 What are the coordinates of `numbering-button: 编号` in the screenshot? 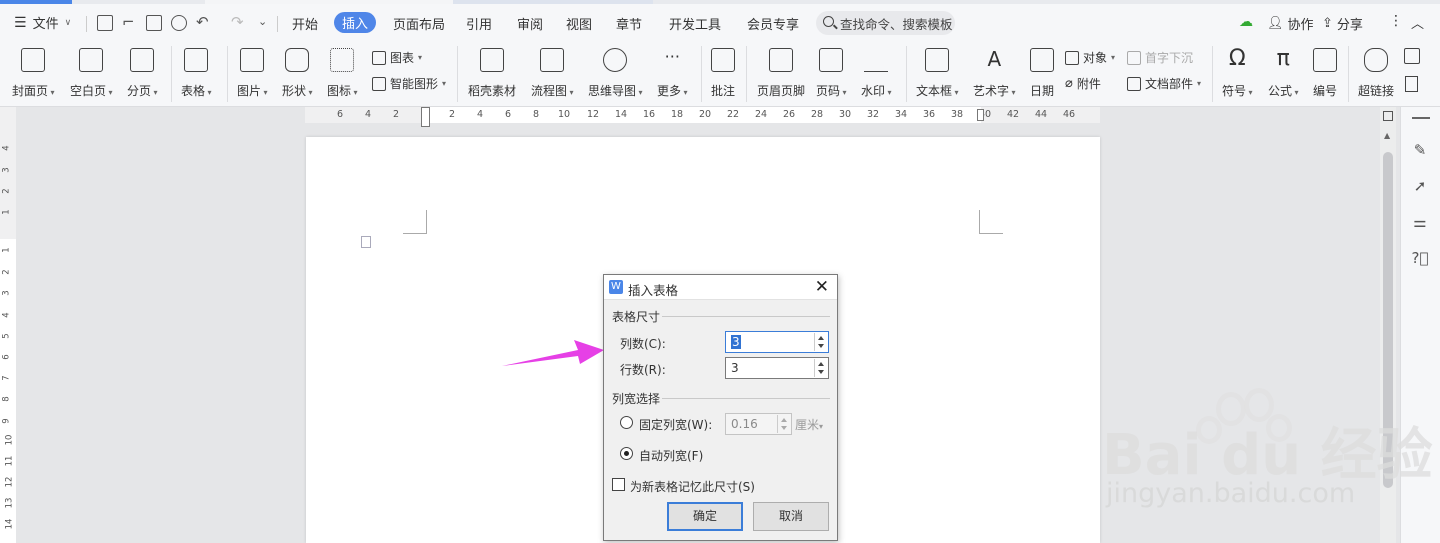 It's located at (1325, 73).